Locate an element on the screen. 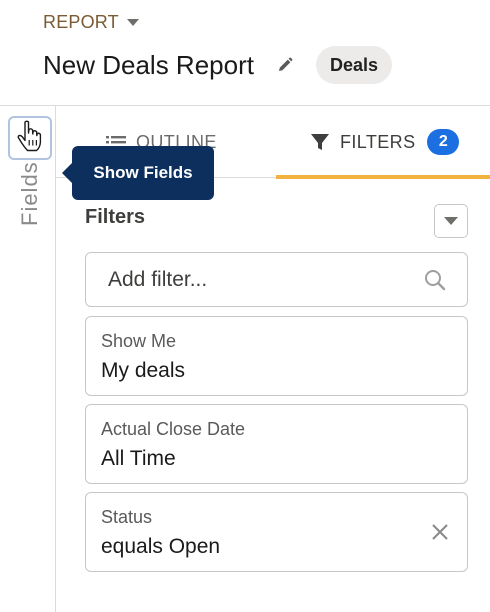 Image resolution: width=490 pixels, height=612 pixels. report-type-menu: REPORT is located at coordinates (91, 22).